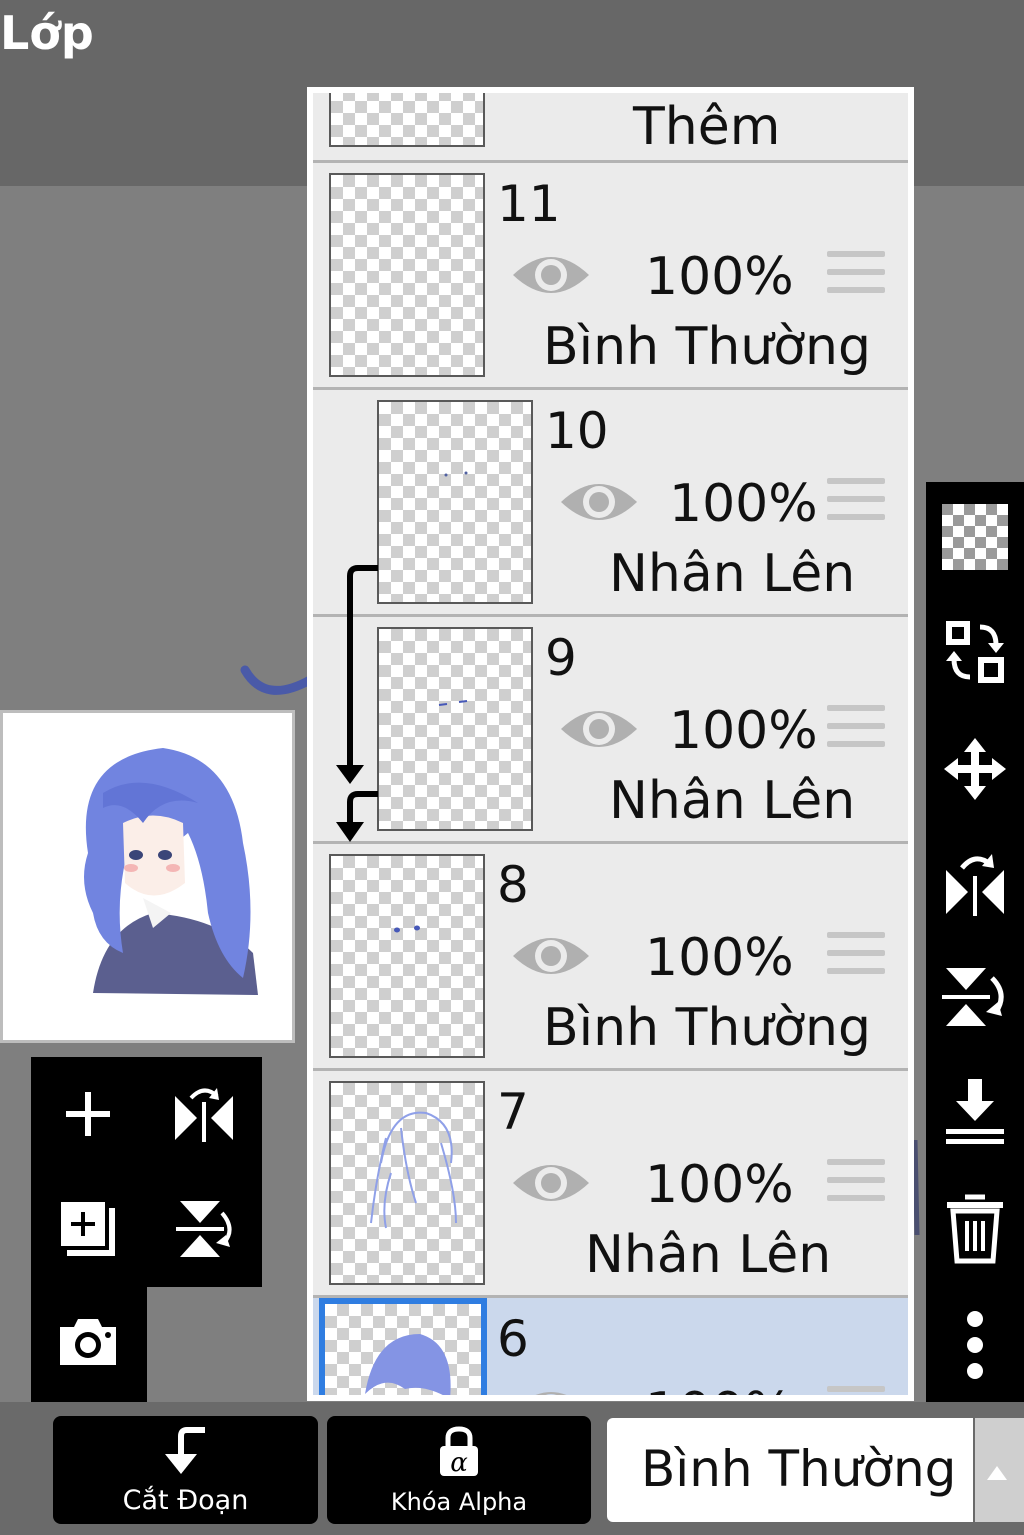 The height and width of the screenshot is (1535, 1024). I want to click on clipping-indicator-icon, so click(357, 703).